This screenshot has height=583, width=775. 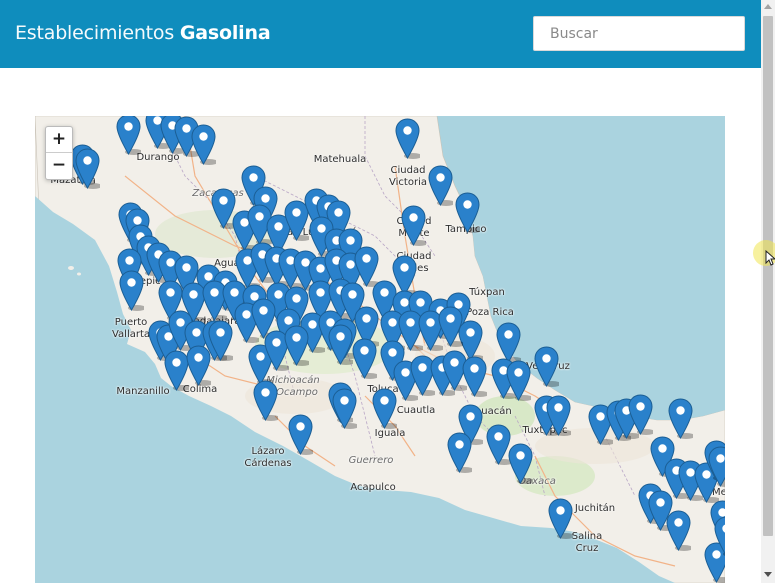 I want to click on city-label: Matehuala, so click(x=340, y=159).